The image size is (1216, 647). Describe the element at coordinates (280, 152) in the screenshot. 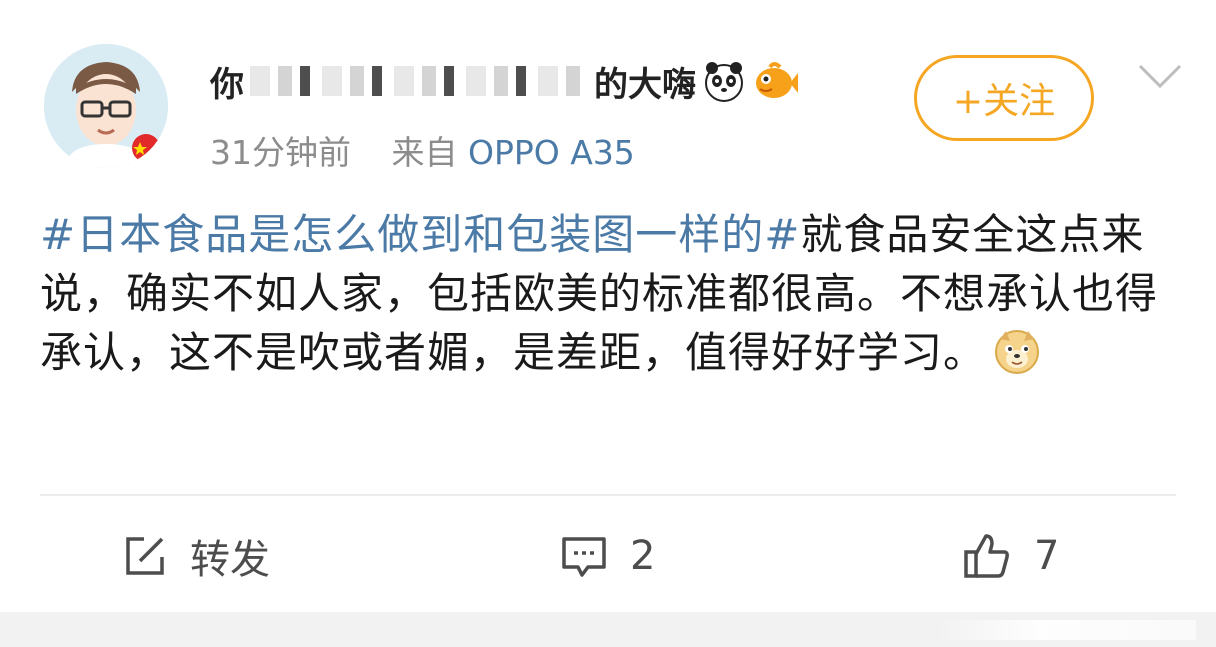

I see `post-timestamp: 31分钟前` at that location.